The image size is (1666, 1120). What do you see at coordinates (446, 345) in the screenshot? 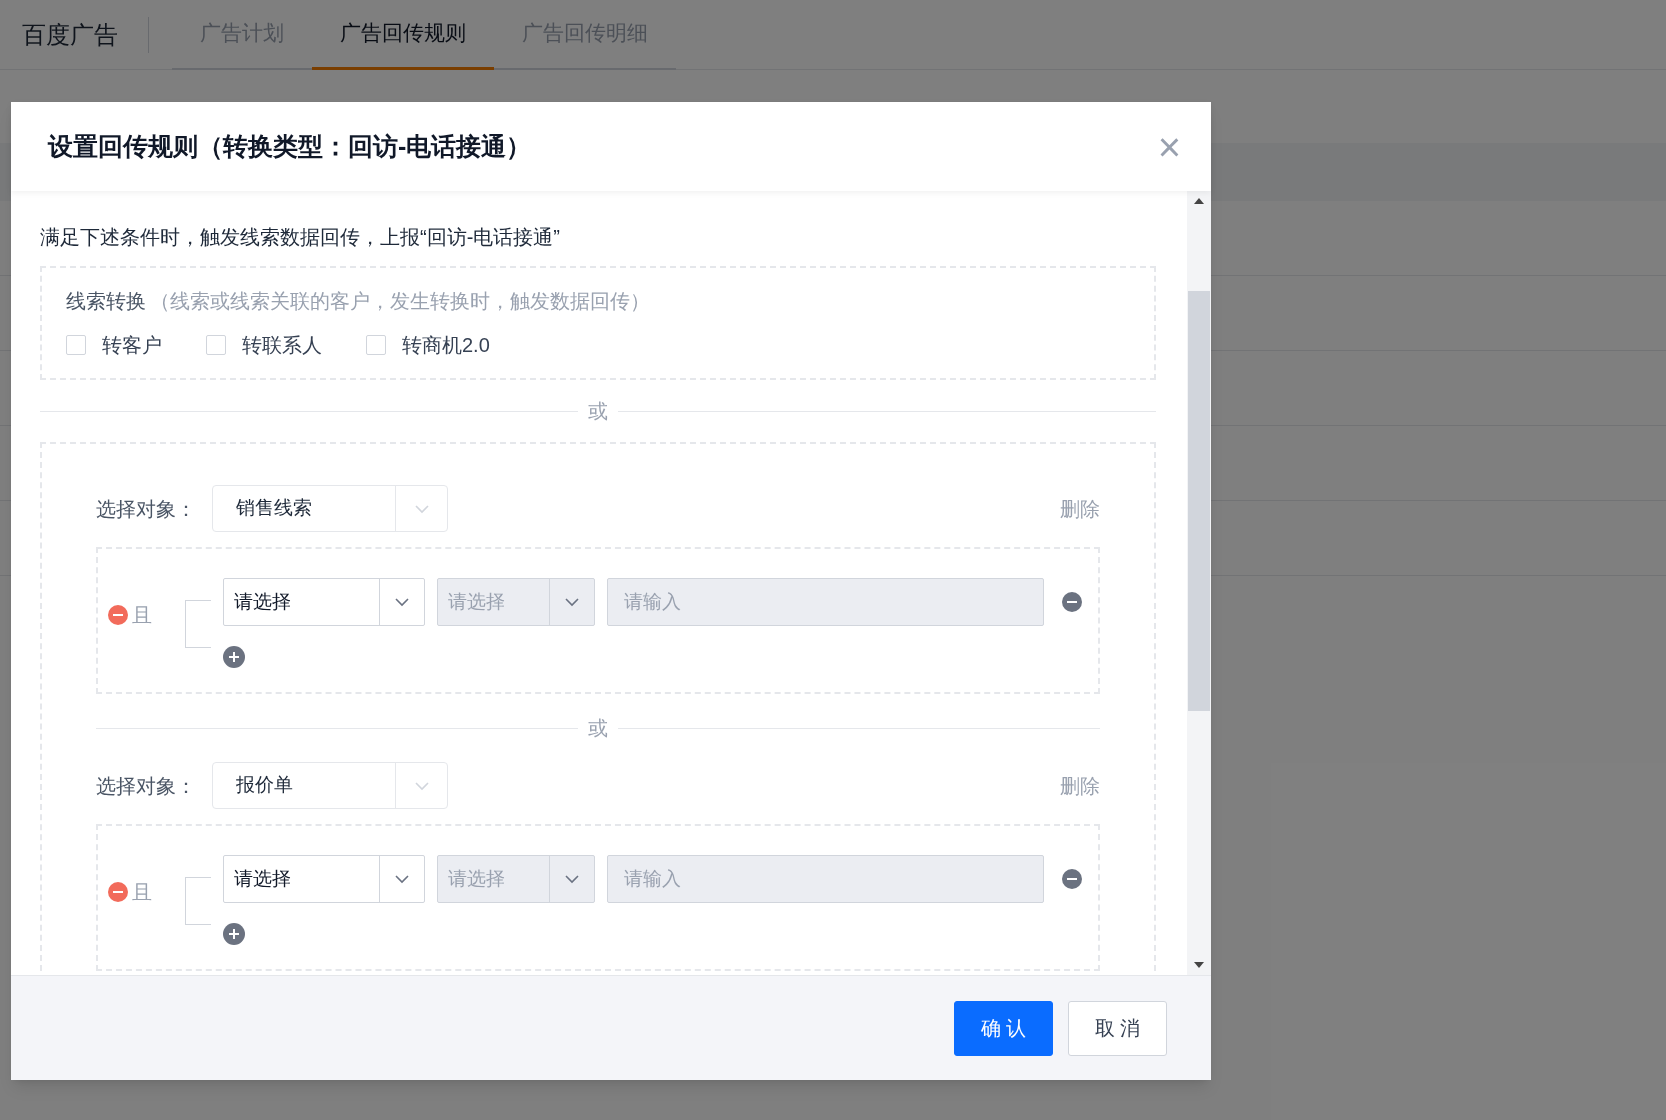
I see `checkbox-label: 转商机2.0` at bounding box center [446, 345].